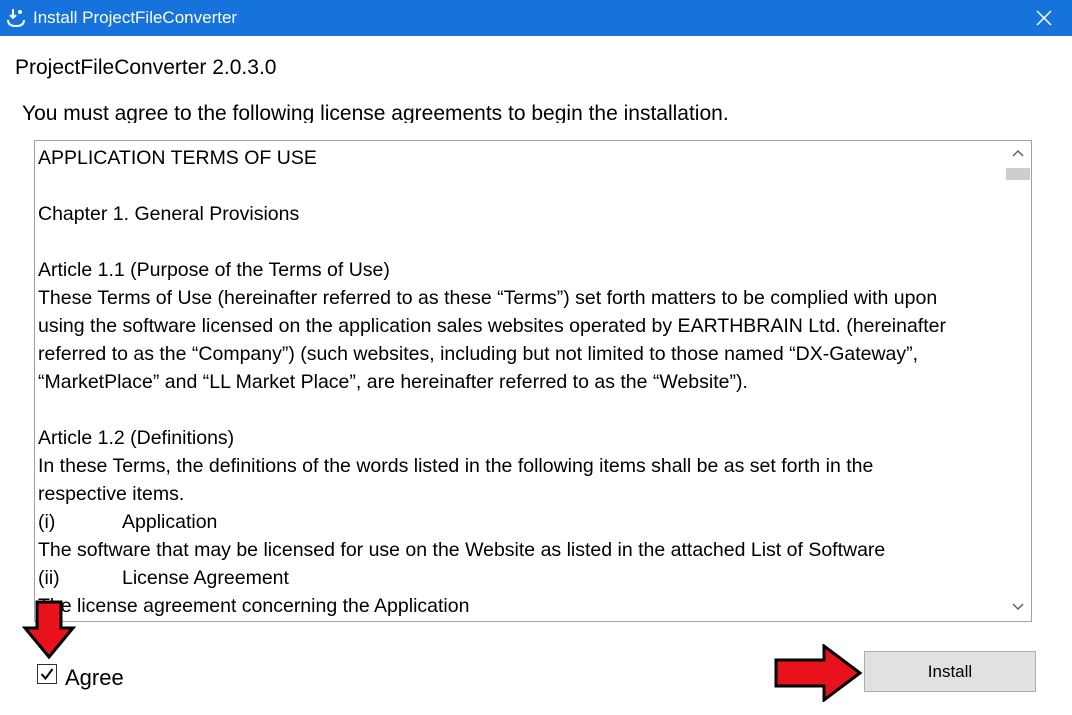  I want to click on vertical-scrollbar, so click(1018, 381).